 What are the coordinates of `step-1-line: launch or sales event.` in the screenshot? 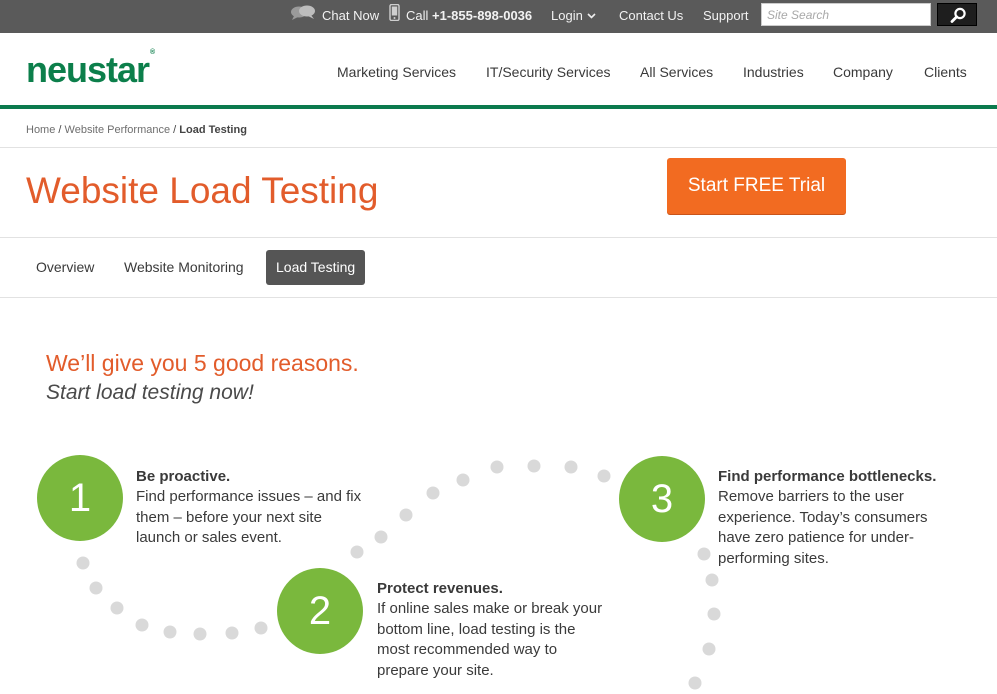 It's located at (209, 537).